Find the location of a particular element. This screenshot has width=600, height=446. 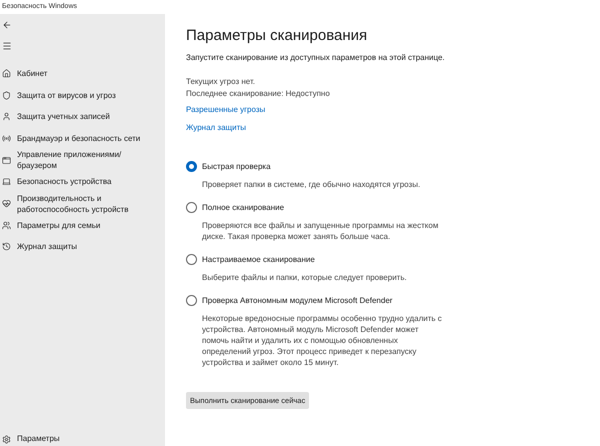

history-icon is located at coordinates (6, 247).